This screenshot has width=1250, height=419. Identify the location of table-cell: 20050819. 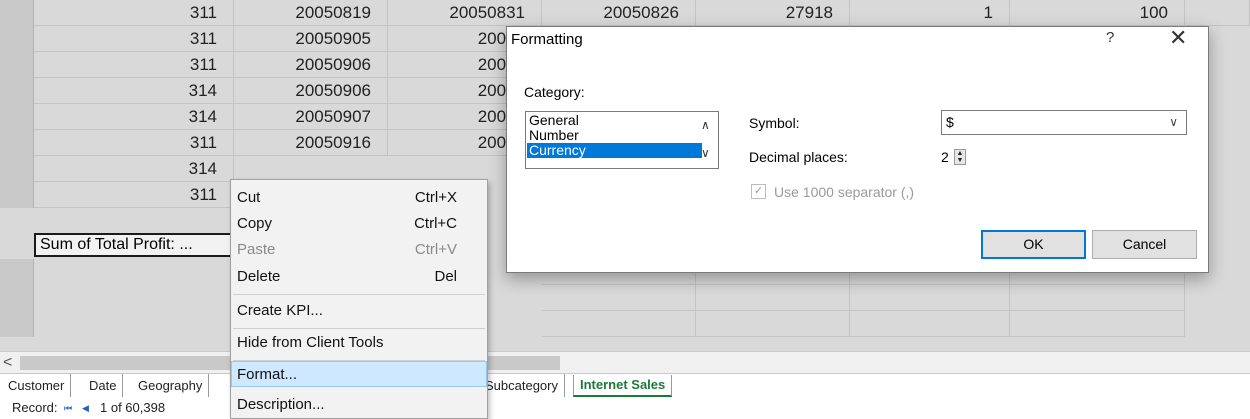
(311, 13).